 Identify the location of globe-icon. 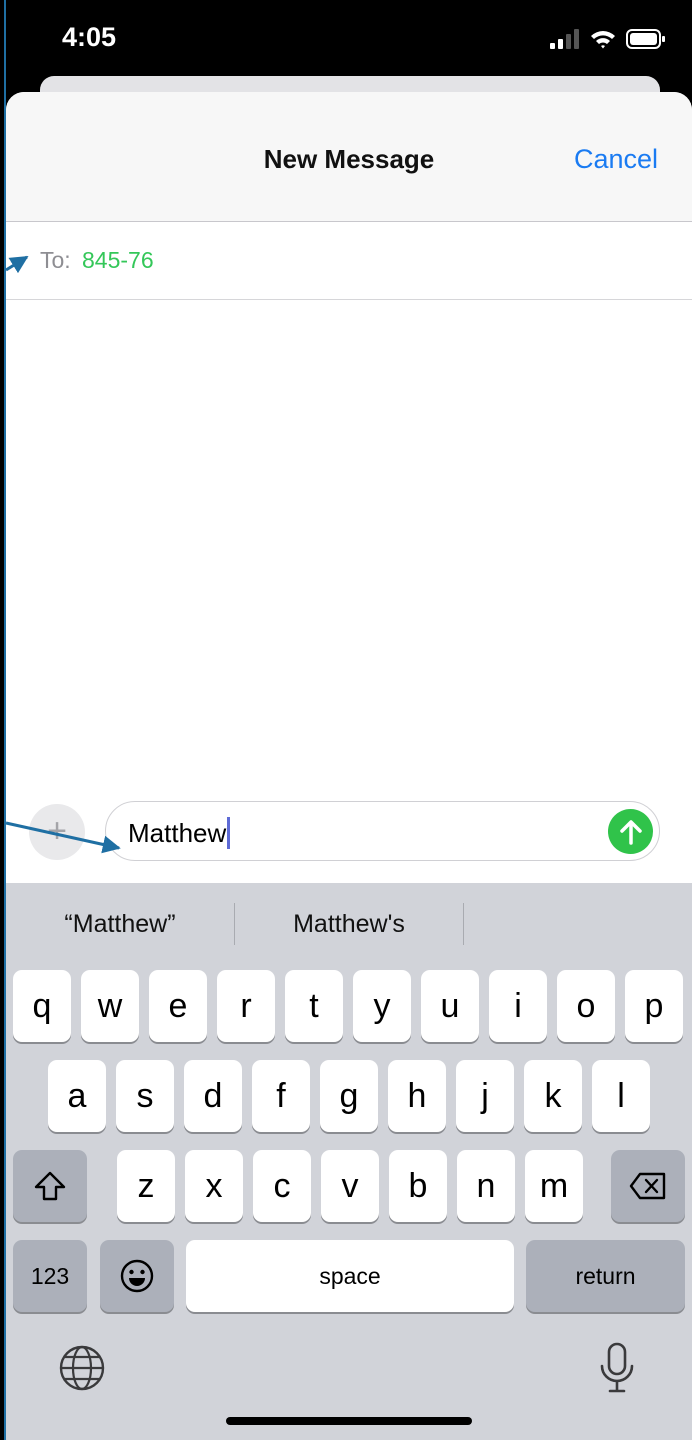
(82, 1368).